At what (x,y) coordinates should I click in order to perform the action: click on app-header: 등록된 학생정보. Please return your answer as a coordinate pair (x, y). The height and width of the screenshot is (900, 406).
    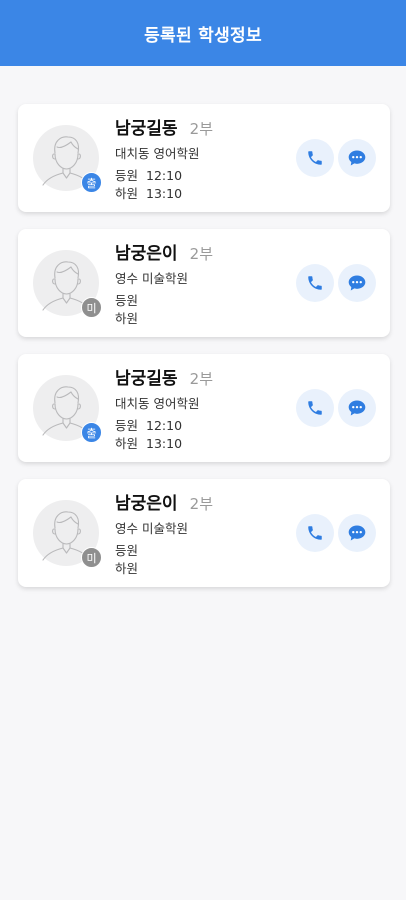
    Looking at the image, I should click on (203, 33).